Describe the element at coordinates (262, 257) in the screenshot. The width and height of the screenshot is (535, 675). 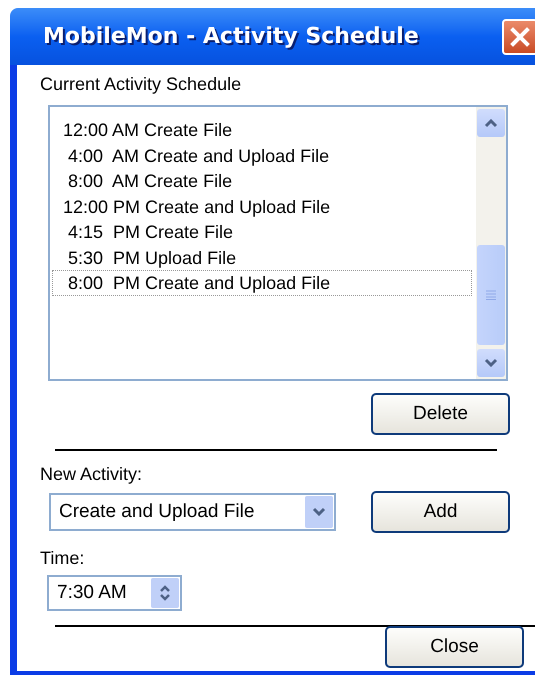
I see `schedule-item: 5:30 PM Upload File` at that location.